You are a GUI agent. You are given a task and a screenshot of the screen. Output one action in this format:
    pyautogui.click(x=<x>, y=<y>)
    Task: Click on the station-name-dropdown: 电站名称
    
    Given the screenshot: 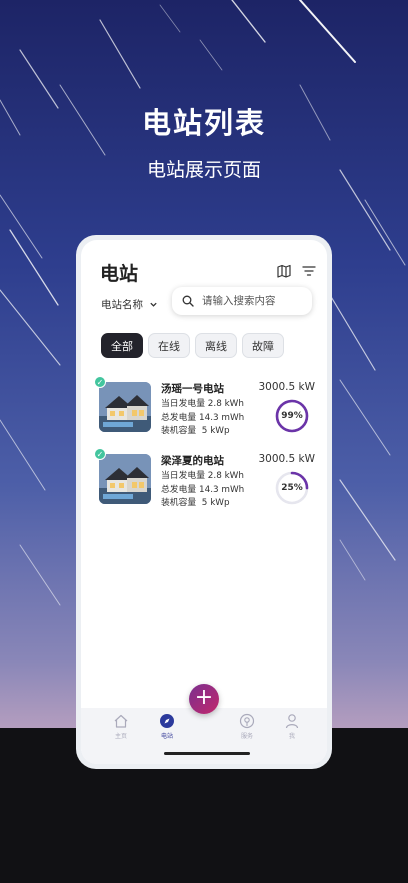 What is the action you would take?
    pyautogui.click(x=129, y=304)
    